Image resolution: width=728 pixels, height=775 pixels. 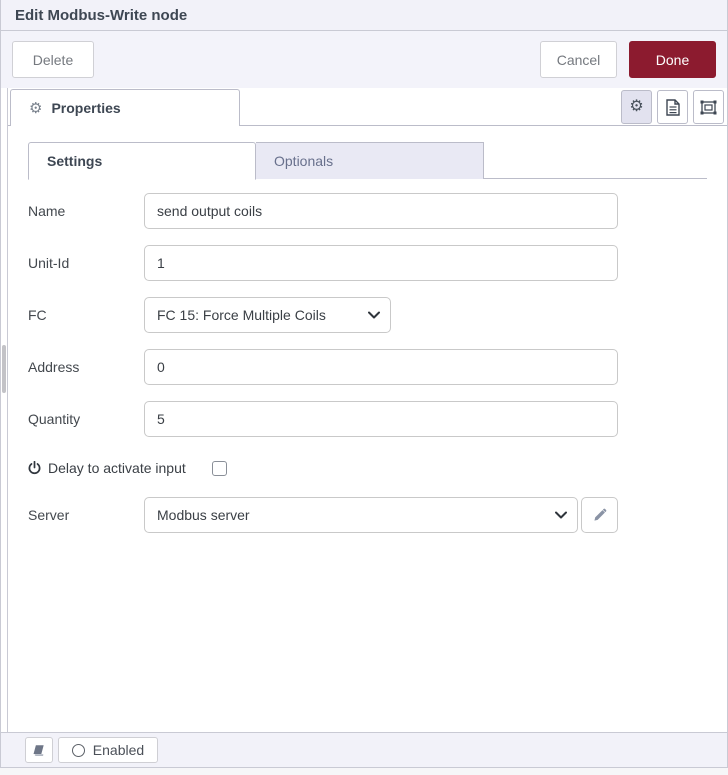 What do you see at coordinates (53, 59) in the screenshot?
I see `delete-button: Delete` at bounding box center [53, 59].